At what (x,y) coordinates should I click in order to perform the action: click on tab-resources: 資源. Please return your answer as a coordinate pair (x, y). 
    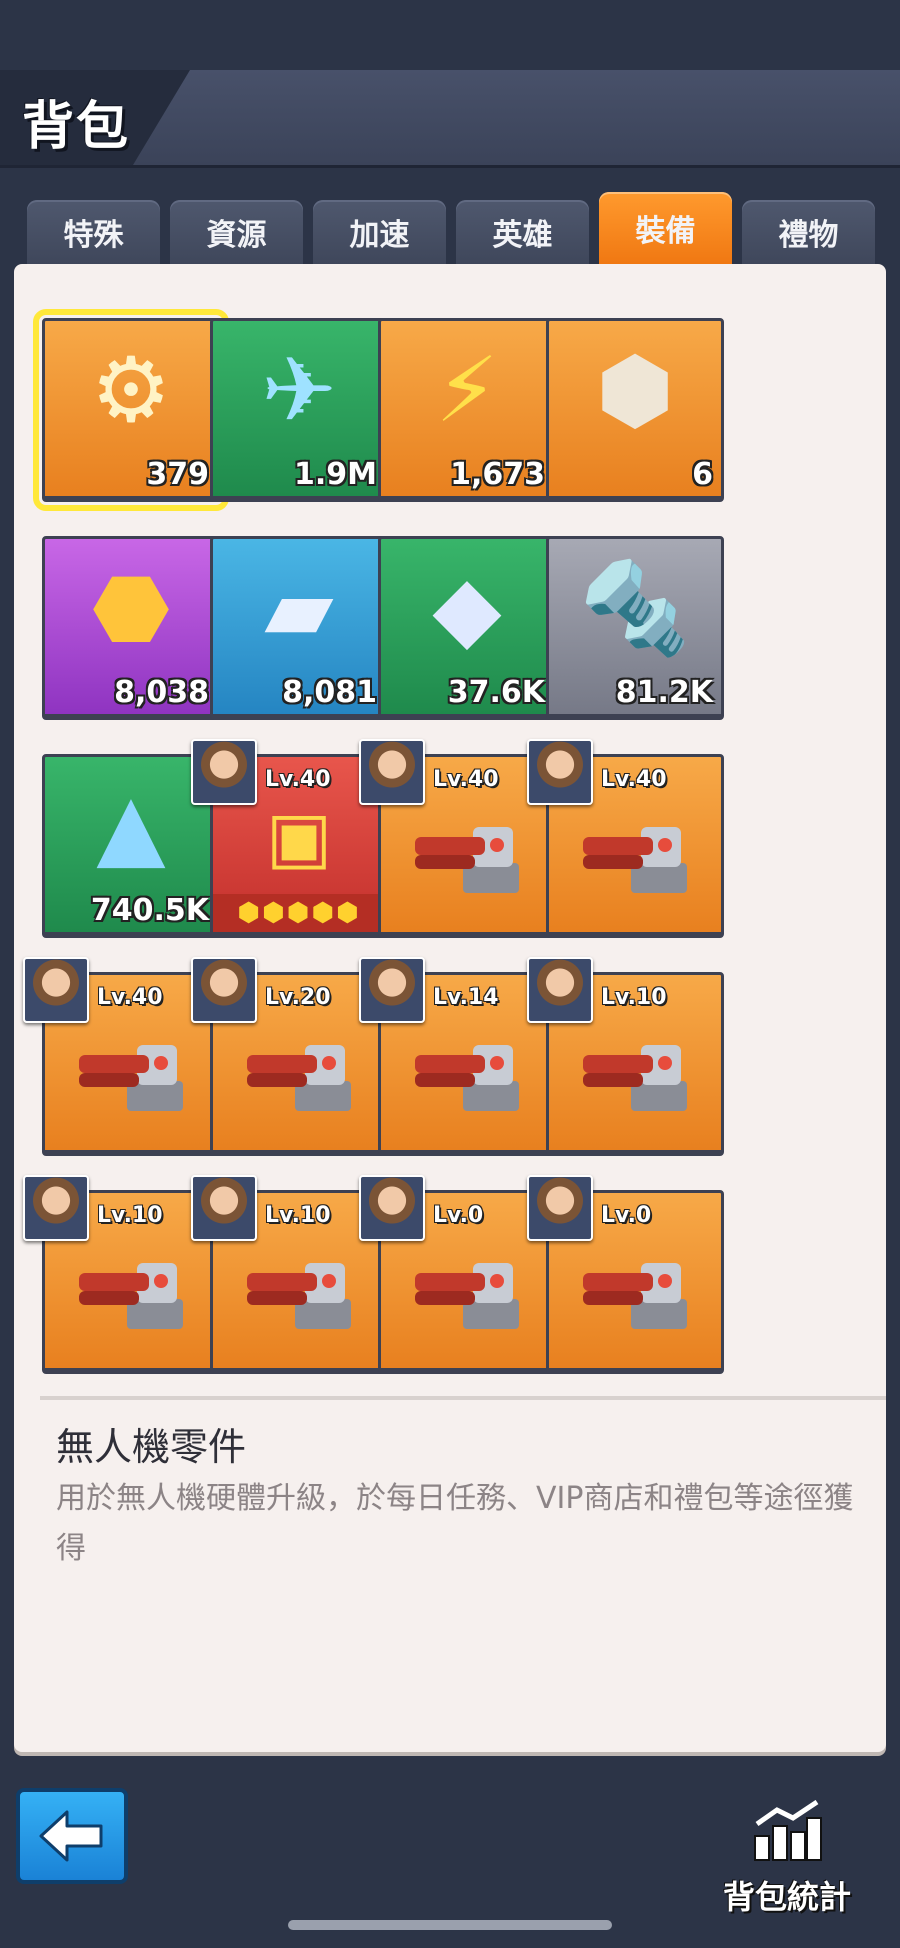
    Looking at the image, I should click on (236, 232).